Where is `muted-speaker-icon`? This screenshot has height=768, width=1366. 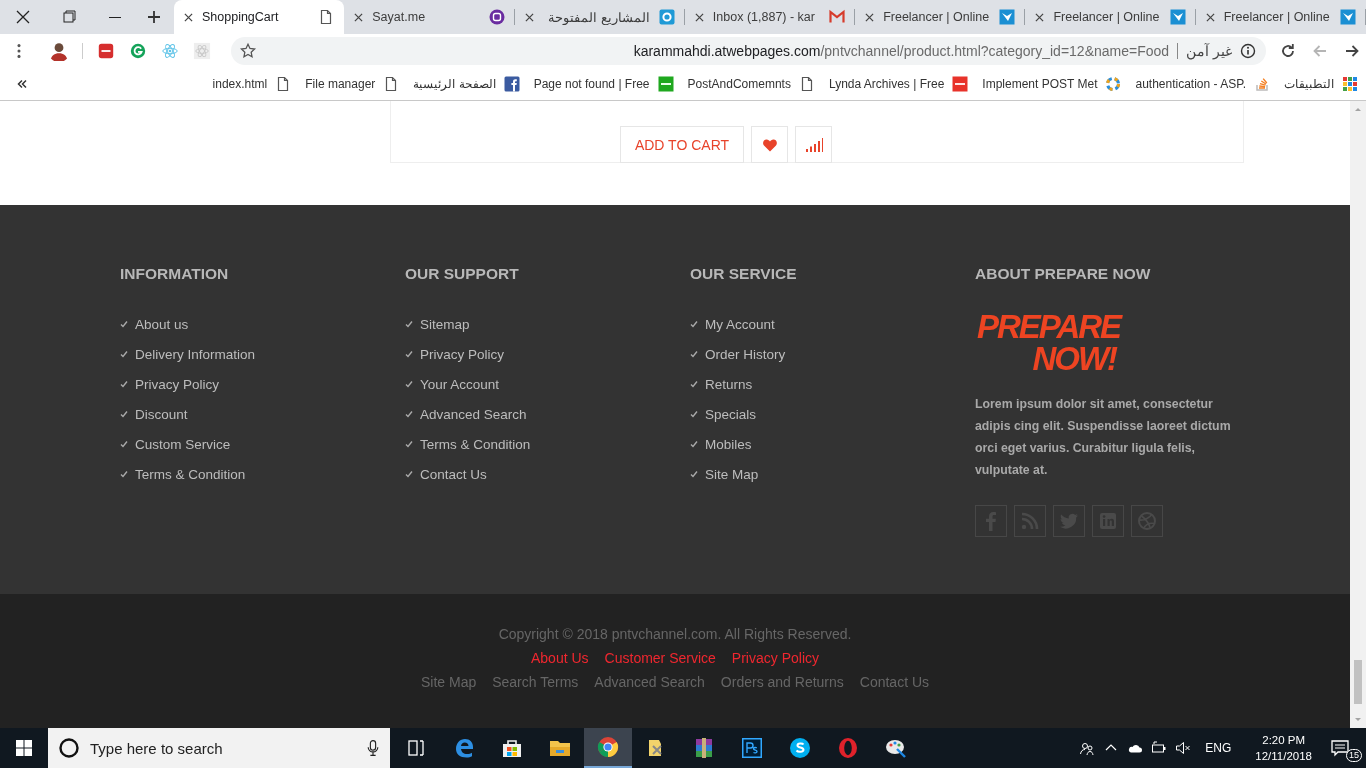 muted-speaker-icon is located at coordinates (1183, 748).